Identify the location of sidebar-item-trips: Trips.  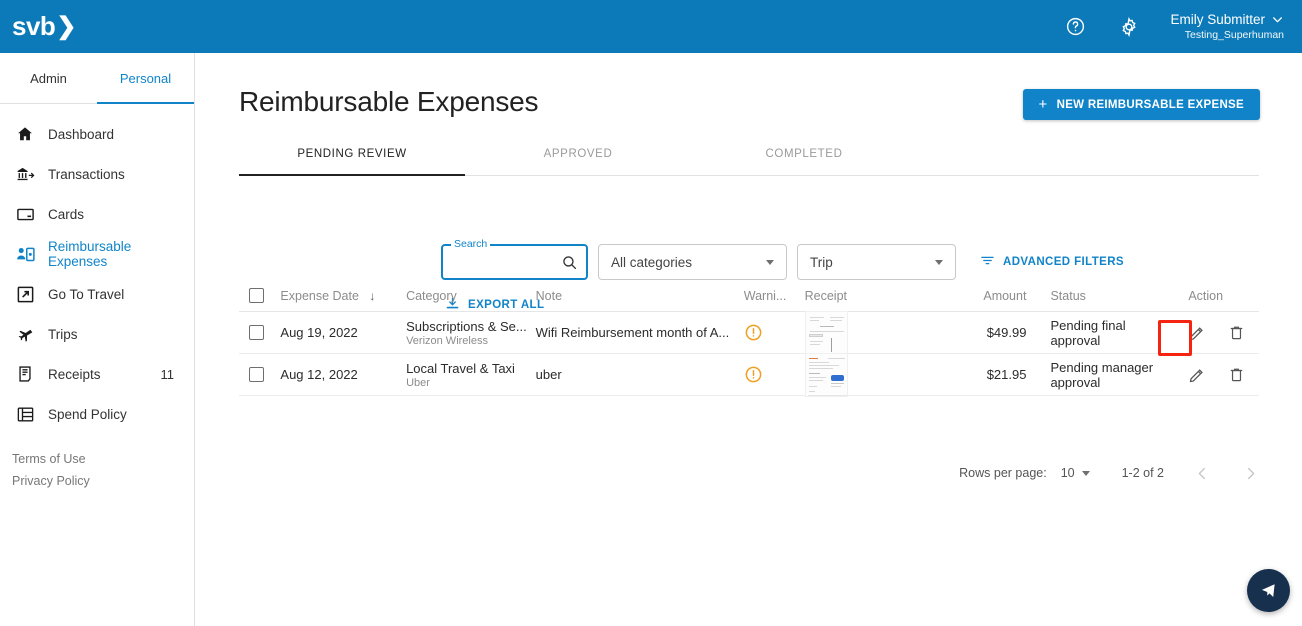
(97, 334).